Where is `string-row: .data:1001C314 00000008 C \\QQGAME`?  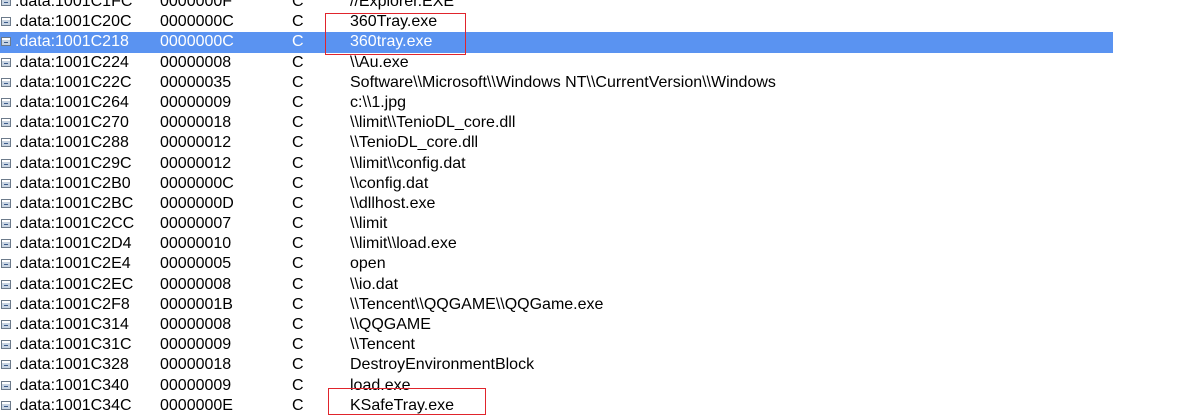 string-row: .data:1001C314 00000008 C \\QQGAME is located at coordinates (600, 325).